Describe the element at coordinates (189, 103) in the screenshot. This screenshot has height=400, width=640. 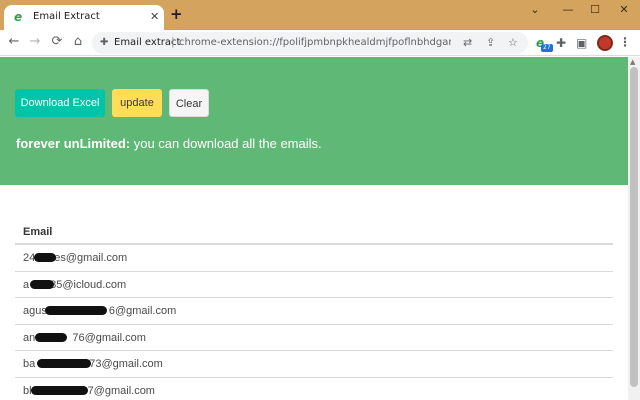
I see `clear-button: Clear` at that location.